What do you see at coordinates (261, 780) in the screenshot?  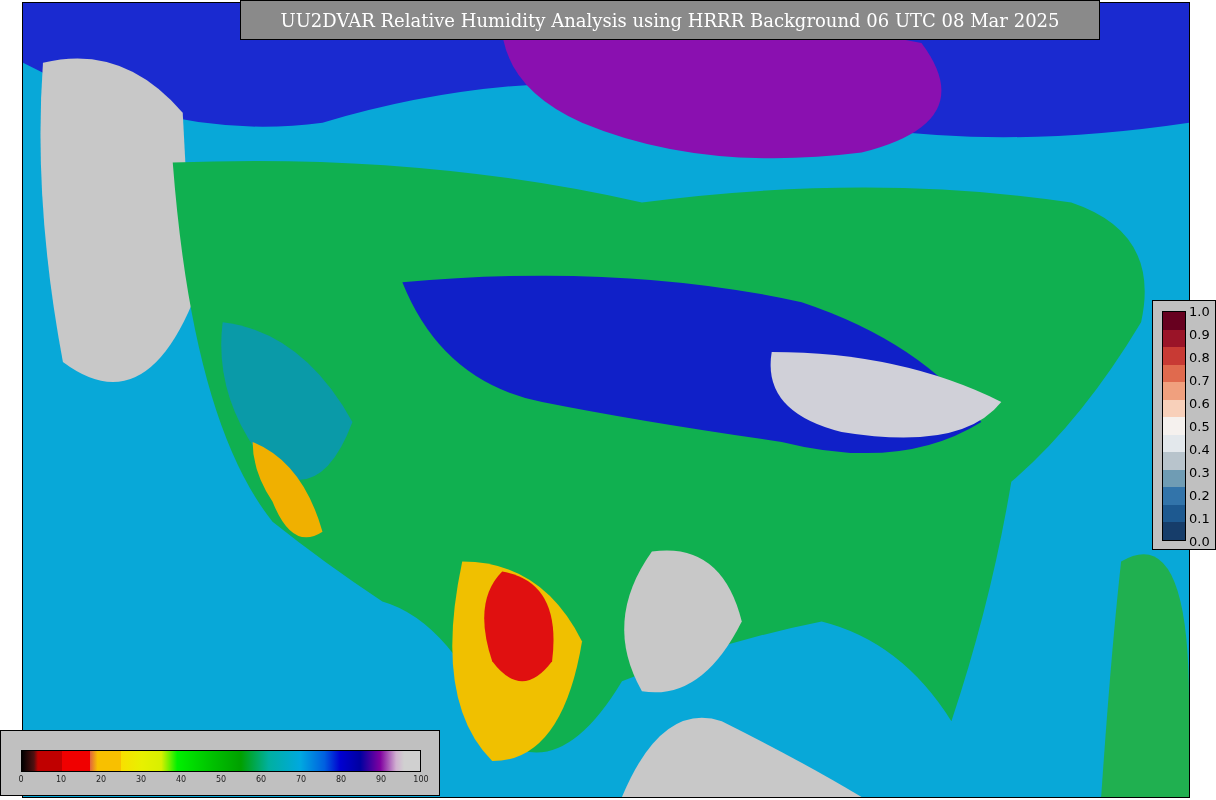 I see `scale-tick-label: 60` at bounding box center [261, 780].